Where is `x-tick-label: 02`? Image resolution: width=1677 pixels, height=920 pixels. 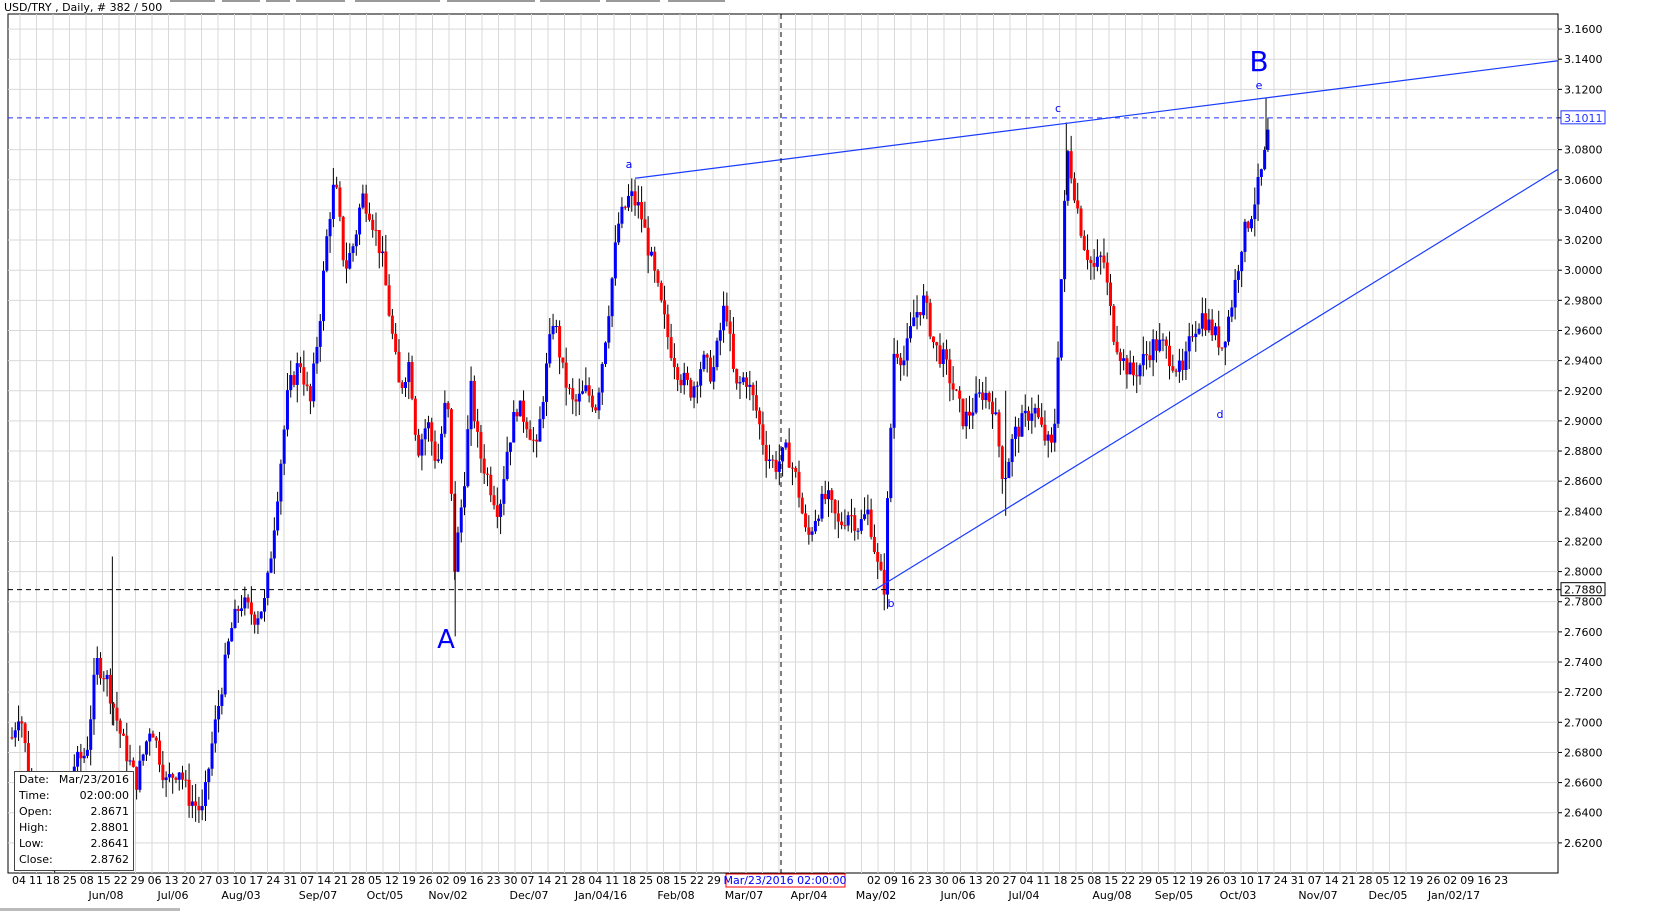
x-tick-label: 02 is located at coordinates (874, 880).